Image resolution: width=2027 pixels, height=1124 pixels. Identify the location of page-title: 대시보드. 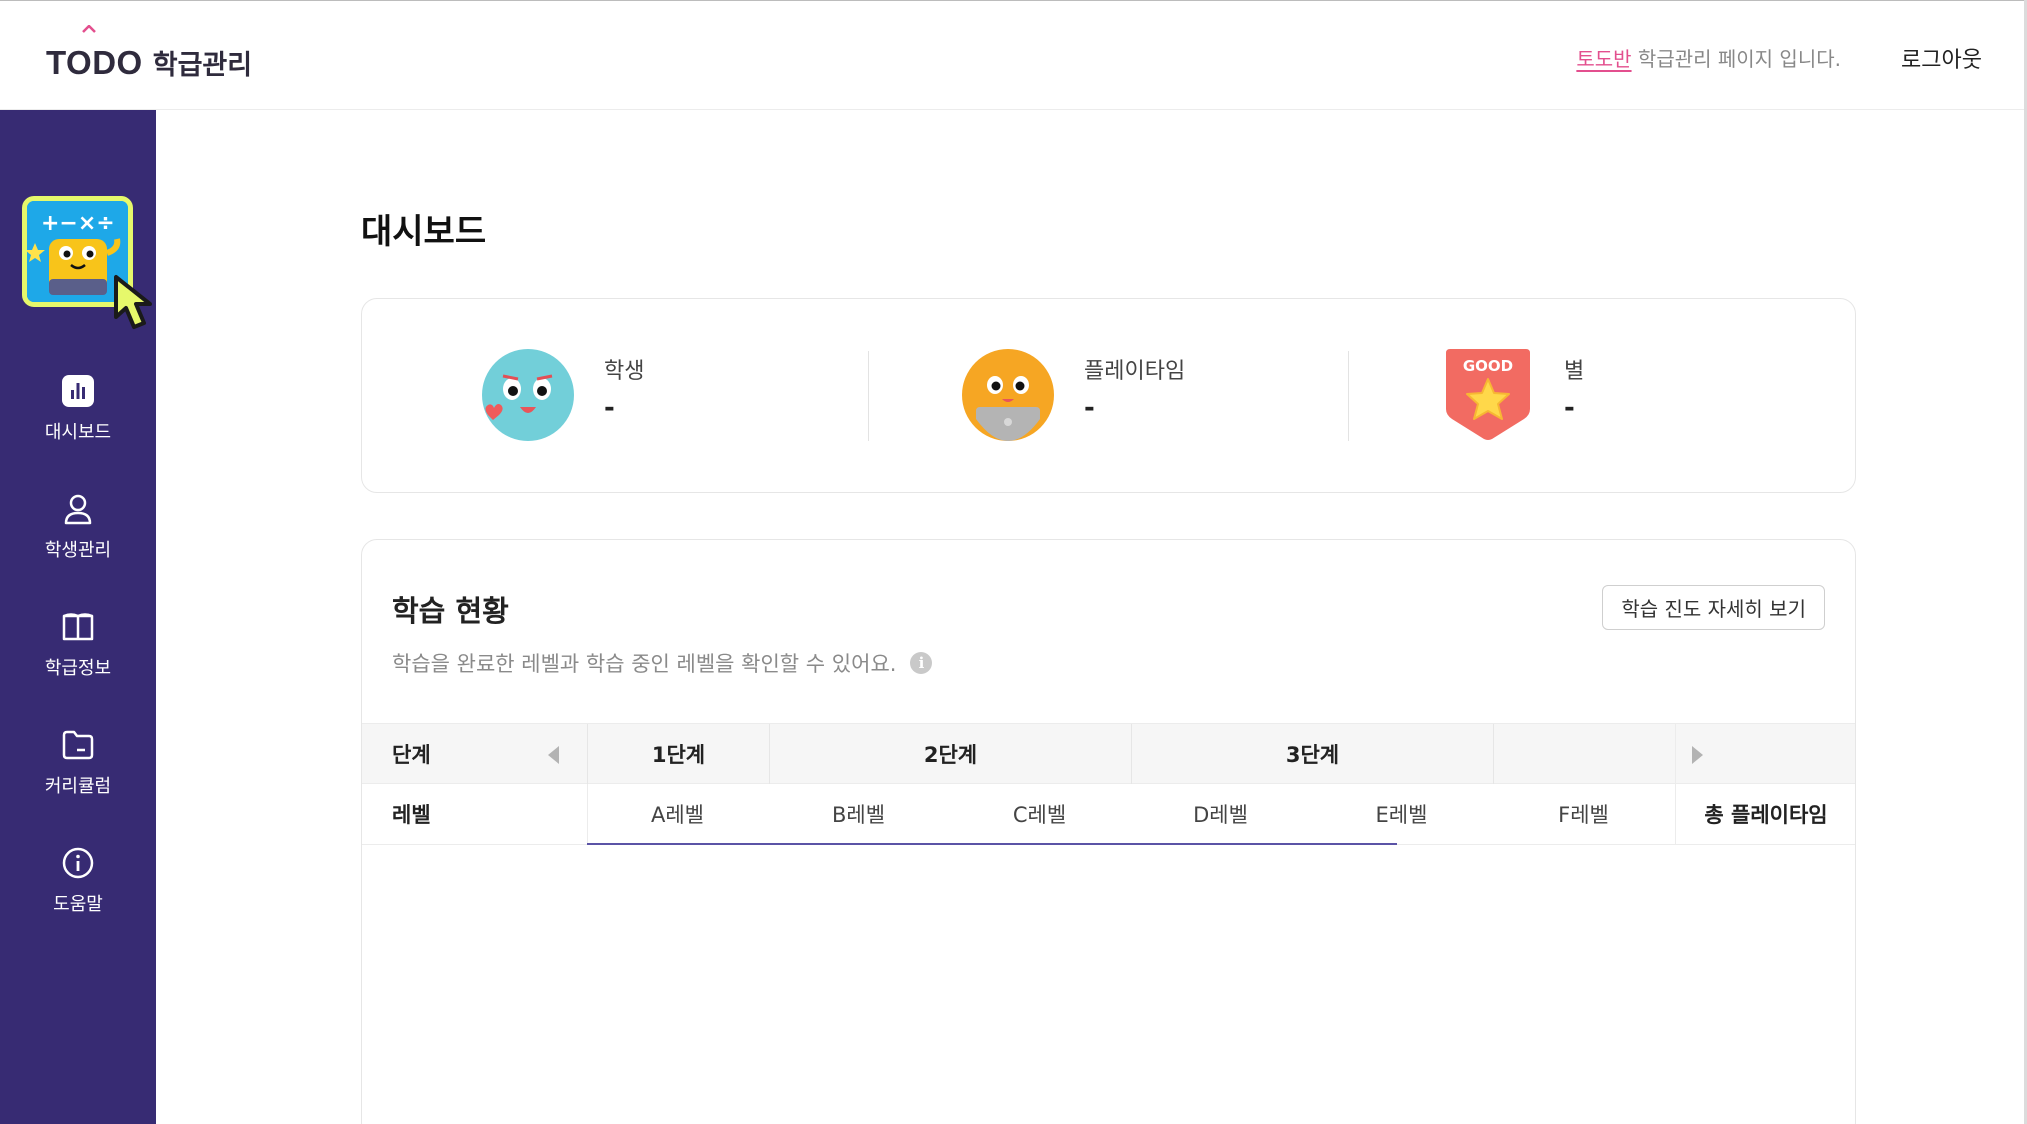
(424, 232).